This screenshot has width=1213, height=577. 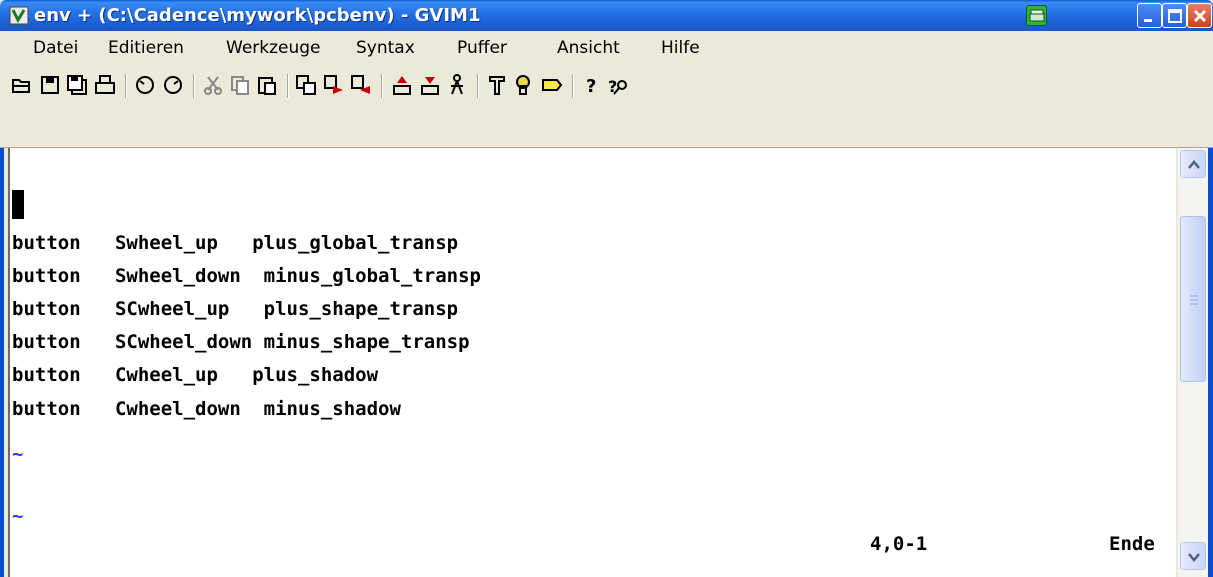 I want to click on menu-ansicht: Ansicht, so click(x=588, y=48).